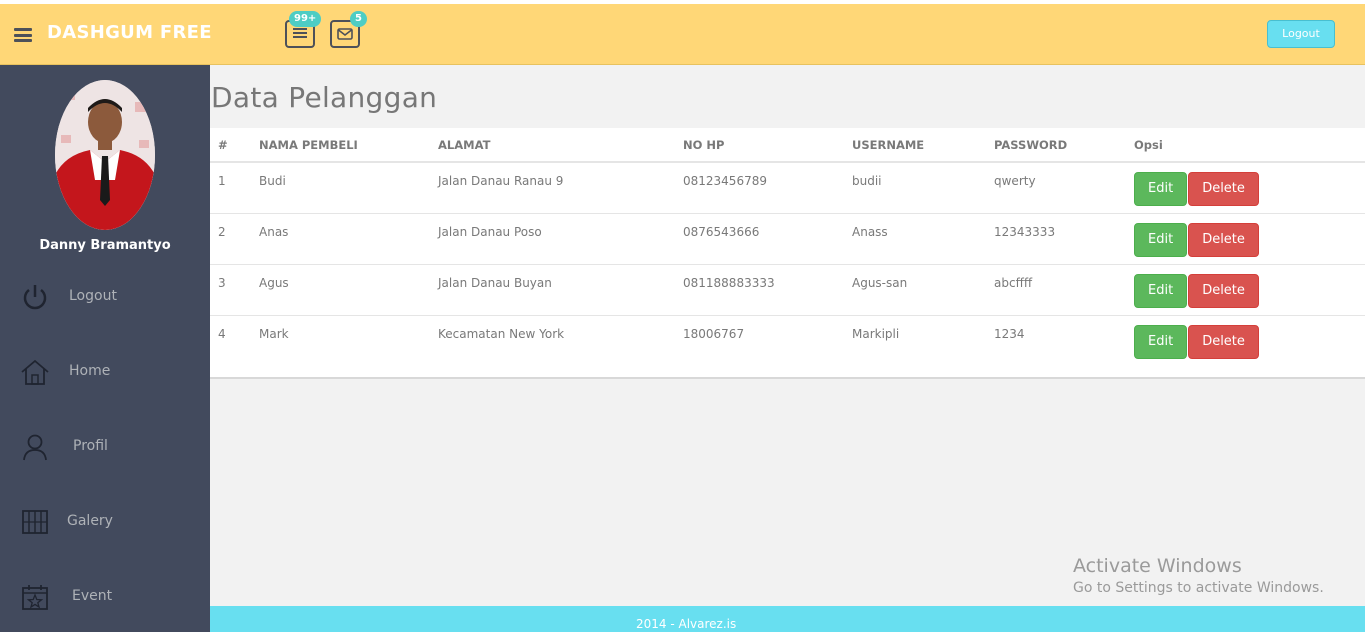  Describe the element at coordinates (1157, 566) in the screenshot. I see `activation-watermark-title: Activate Windows` at that location.